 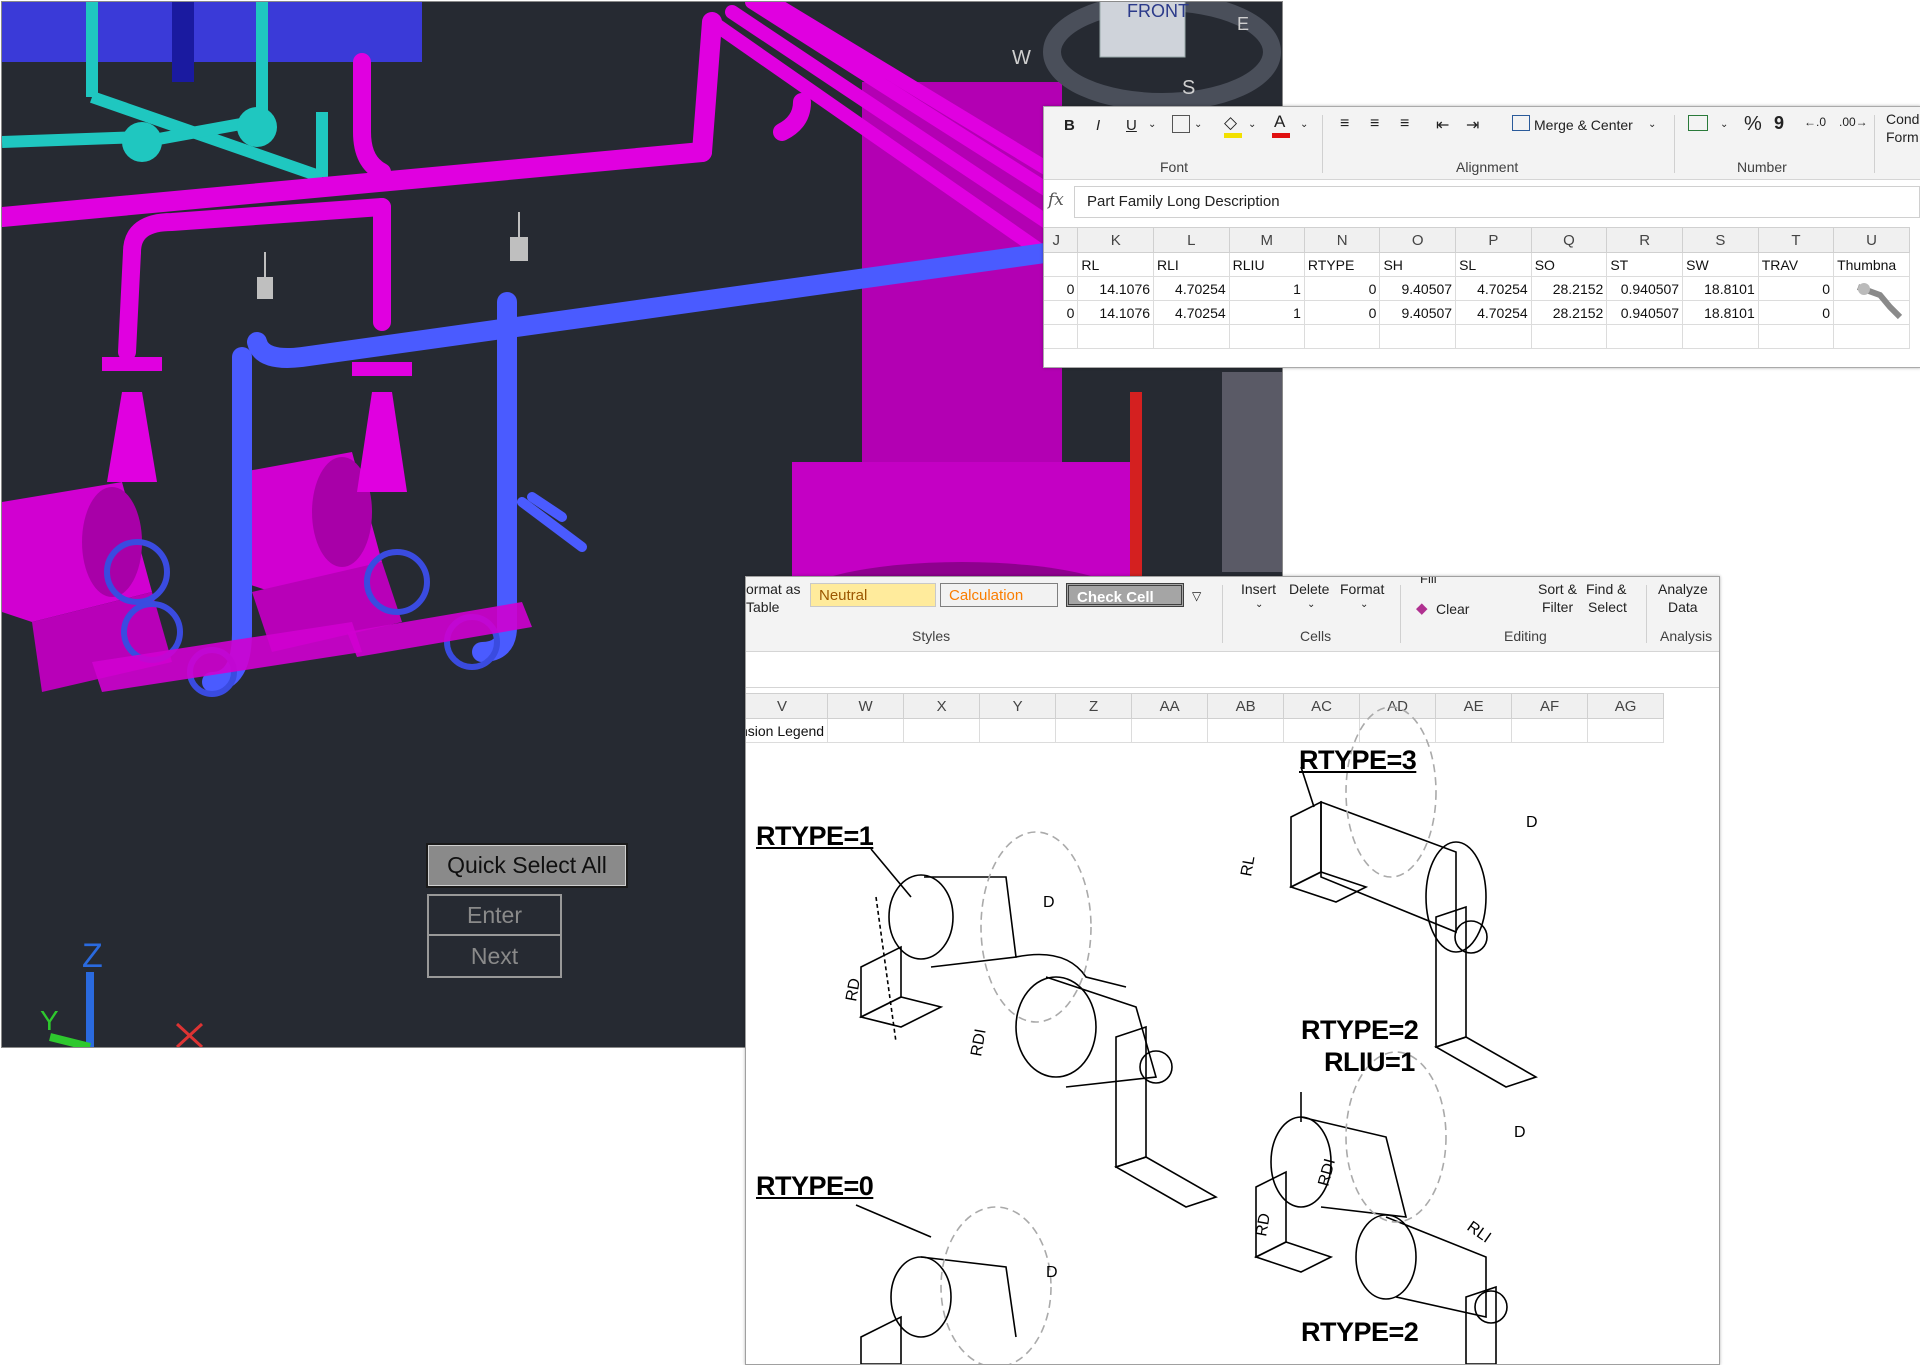 I want to click on column-header: J, so click(x=1061, y=240).